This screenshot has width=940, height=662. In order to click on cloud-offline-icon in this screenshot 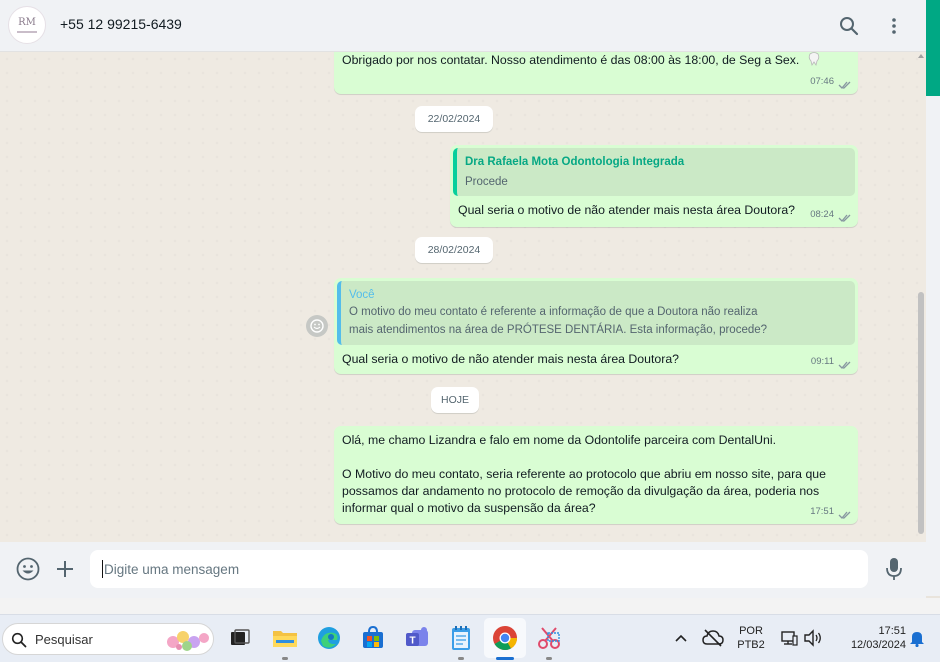, I will do `click(713, 638)`.